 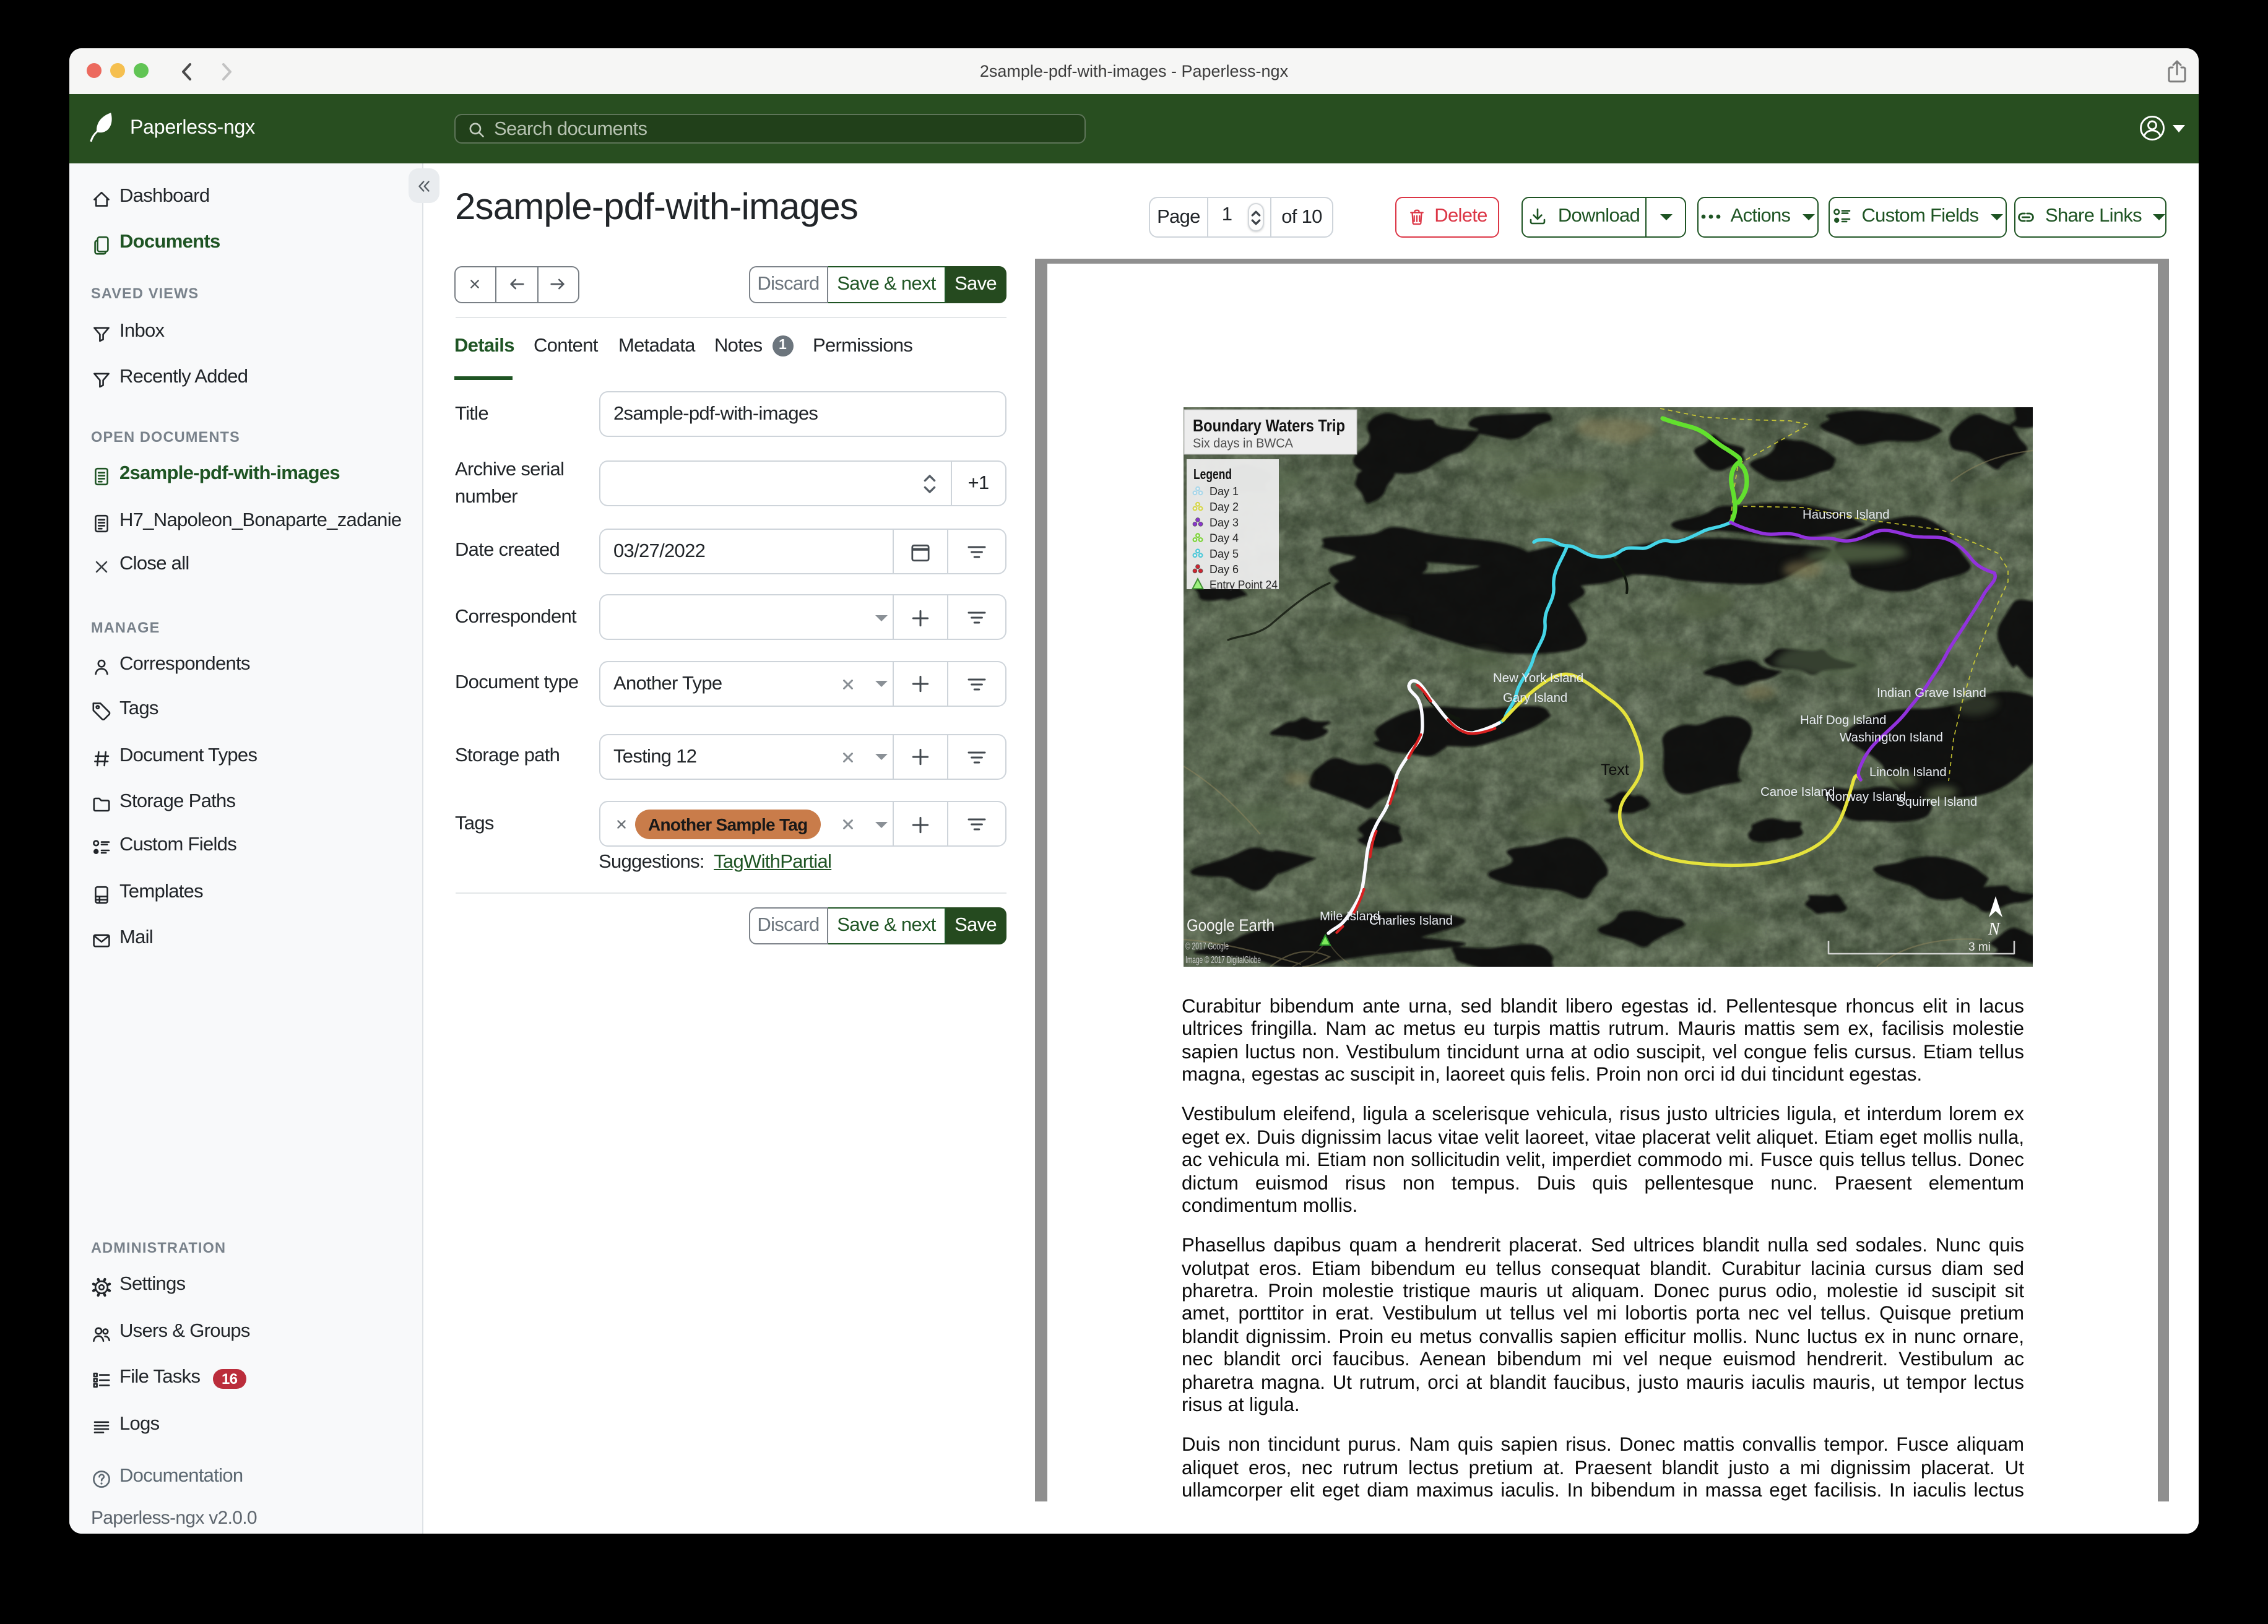 I want to click on svg-text: Google Earth, so click(x=1230, y=925).